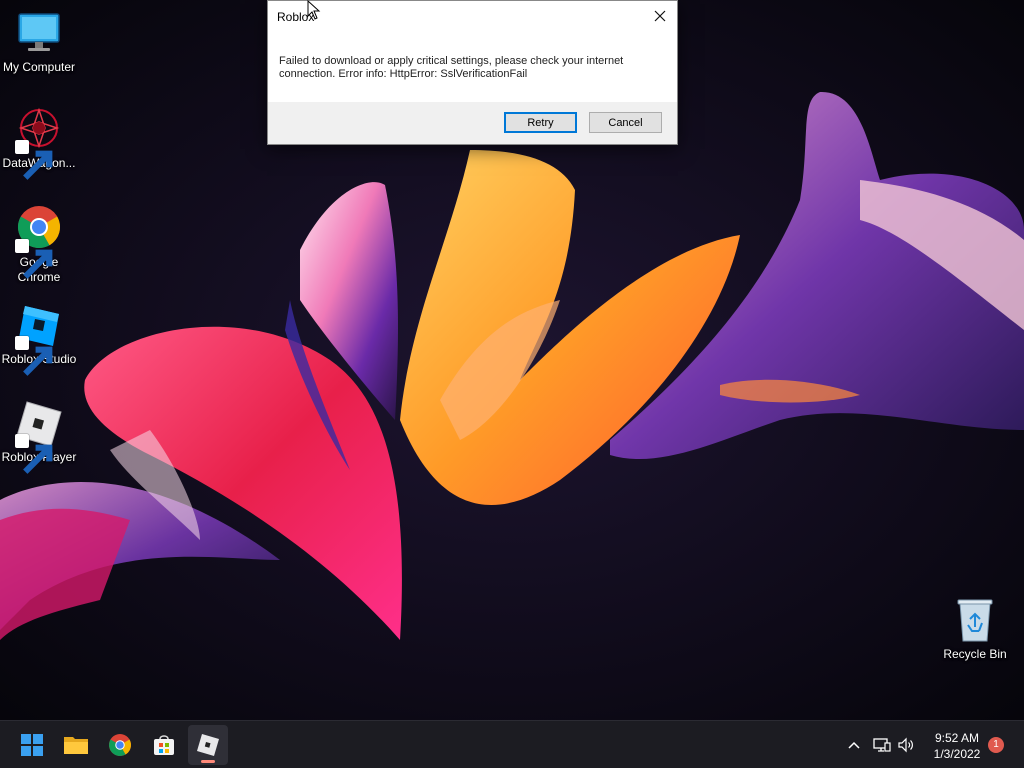 Image resolution: width=1024 pixels, height=768 pixels. I want to click on chevron-up-icon, so click(854, 745).